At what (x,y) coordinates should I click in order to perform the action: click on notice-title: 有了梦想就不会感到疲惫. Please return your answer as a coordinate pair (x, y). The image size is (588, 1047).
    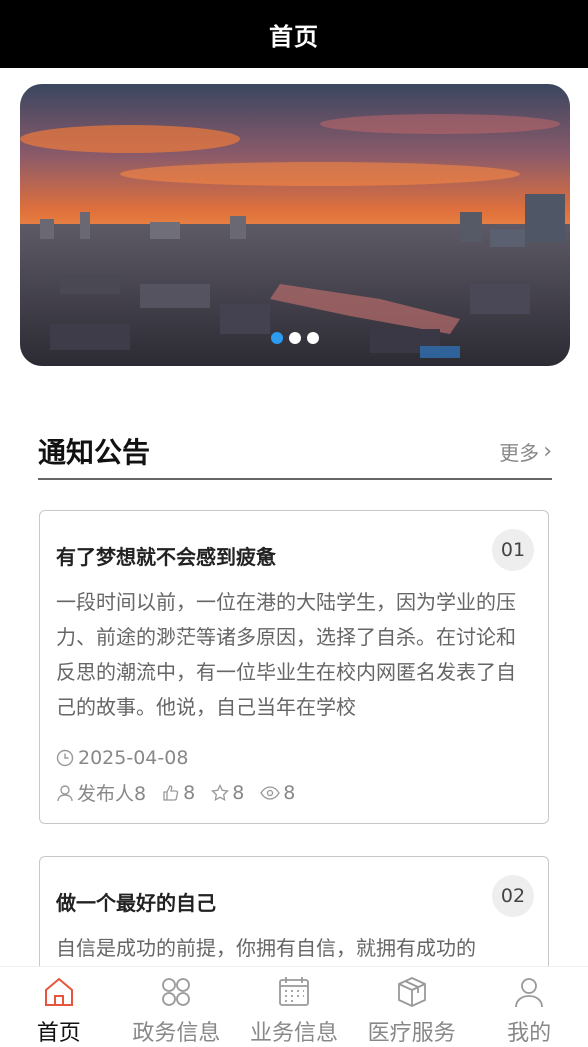
    Looking at the image, I should click on (166, 557).